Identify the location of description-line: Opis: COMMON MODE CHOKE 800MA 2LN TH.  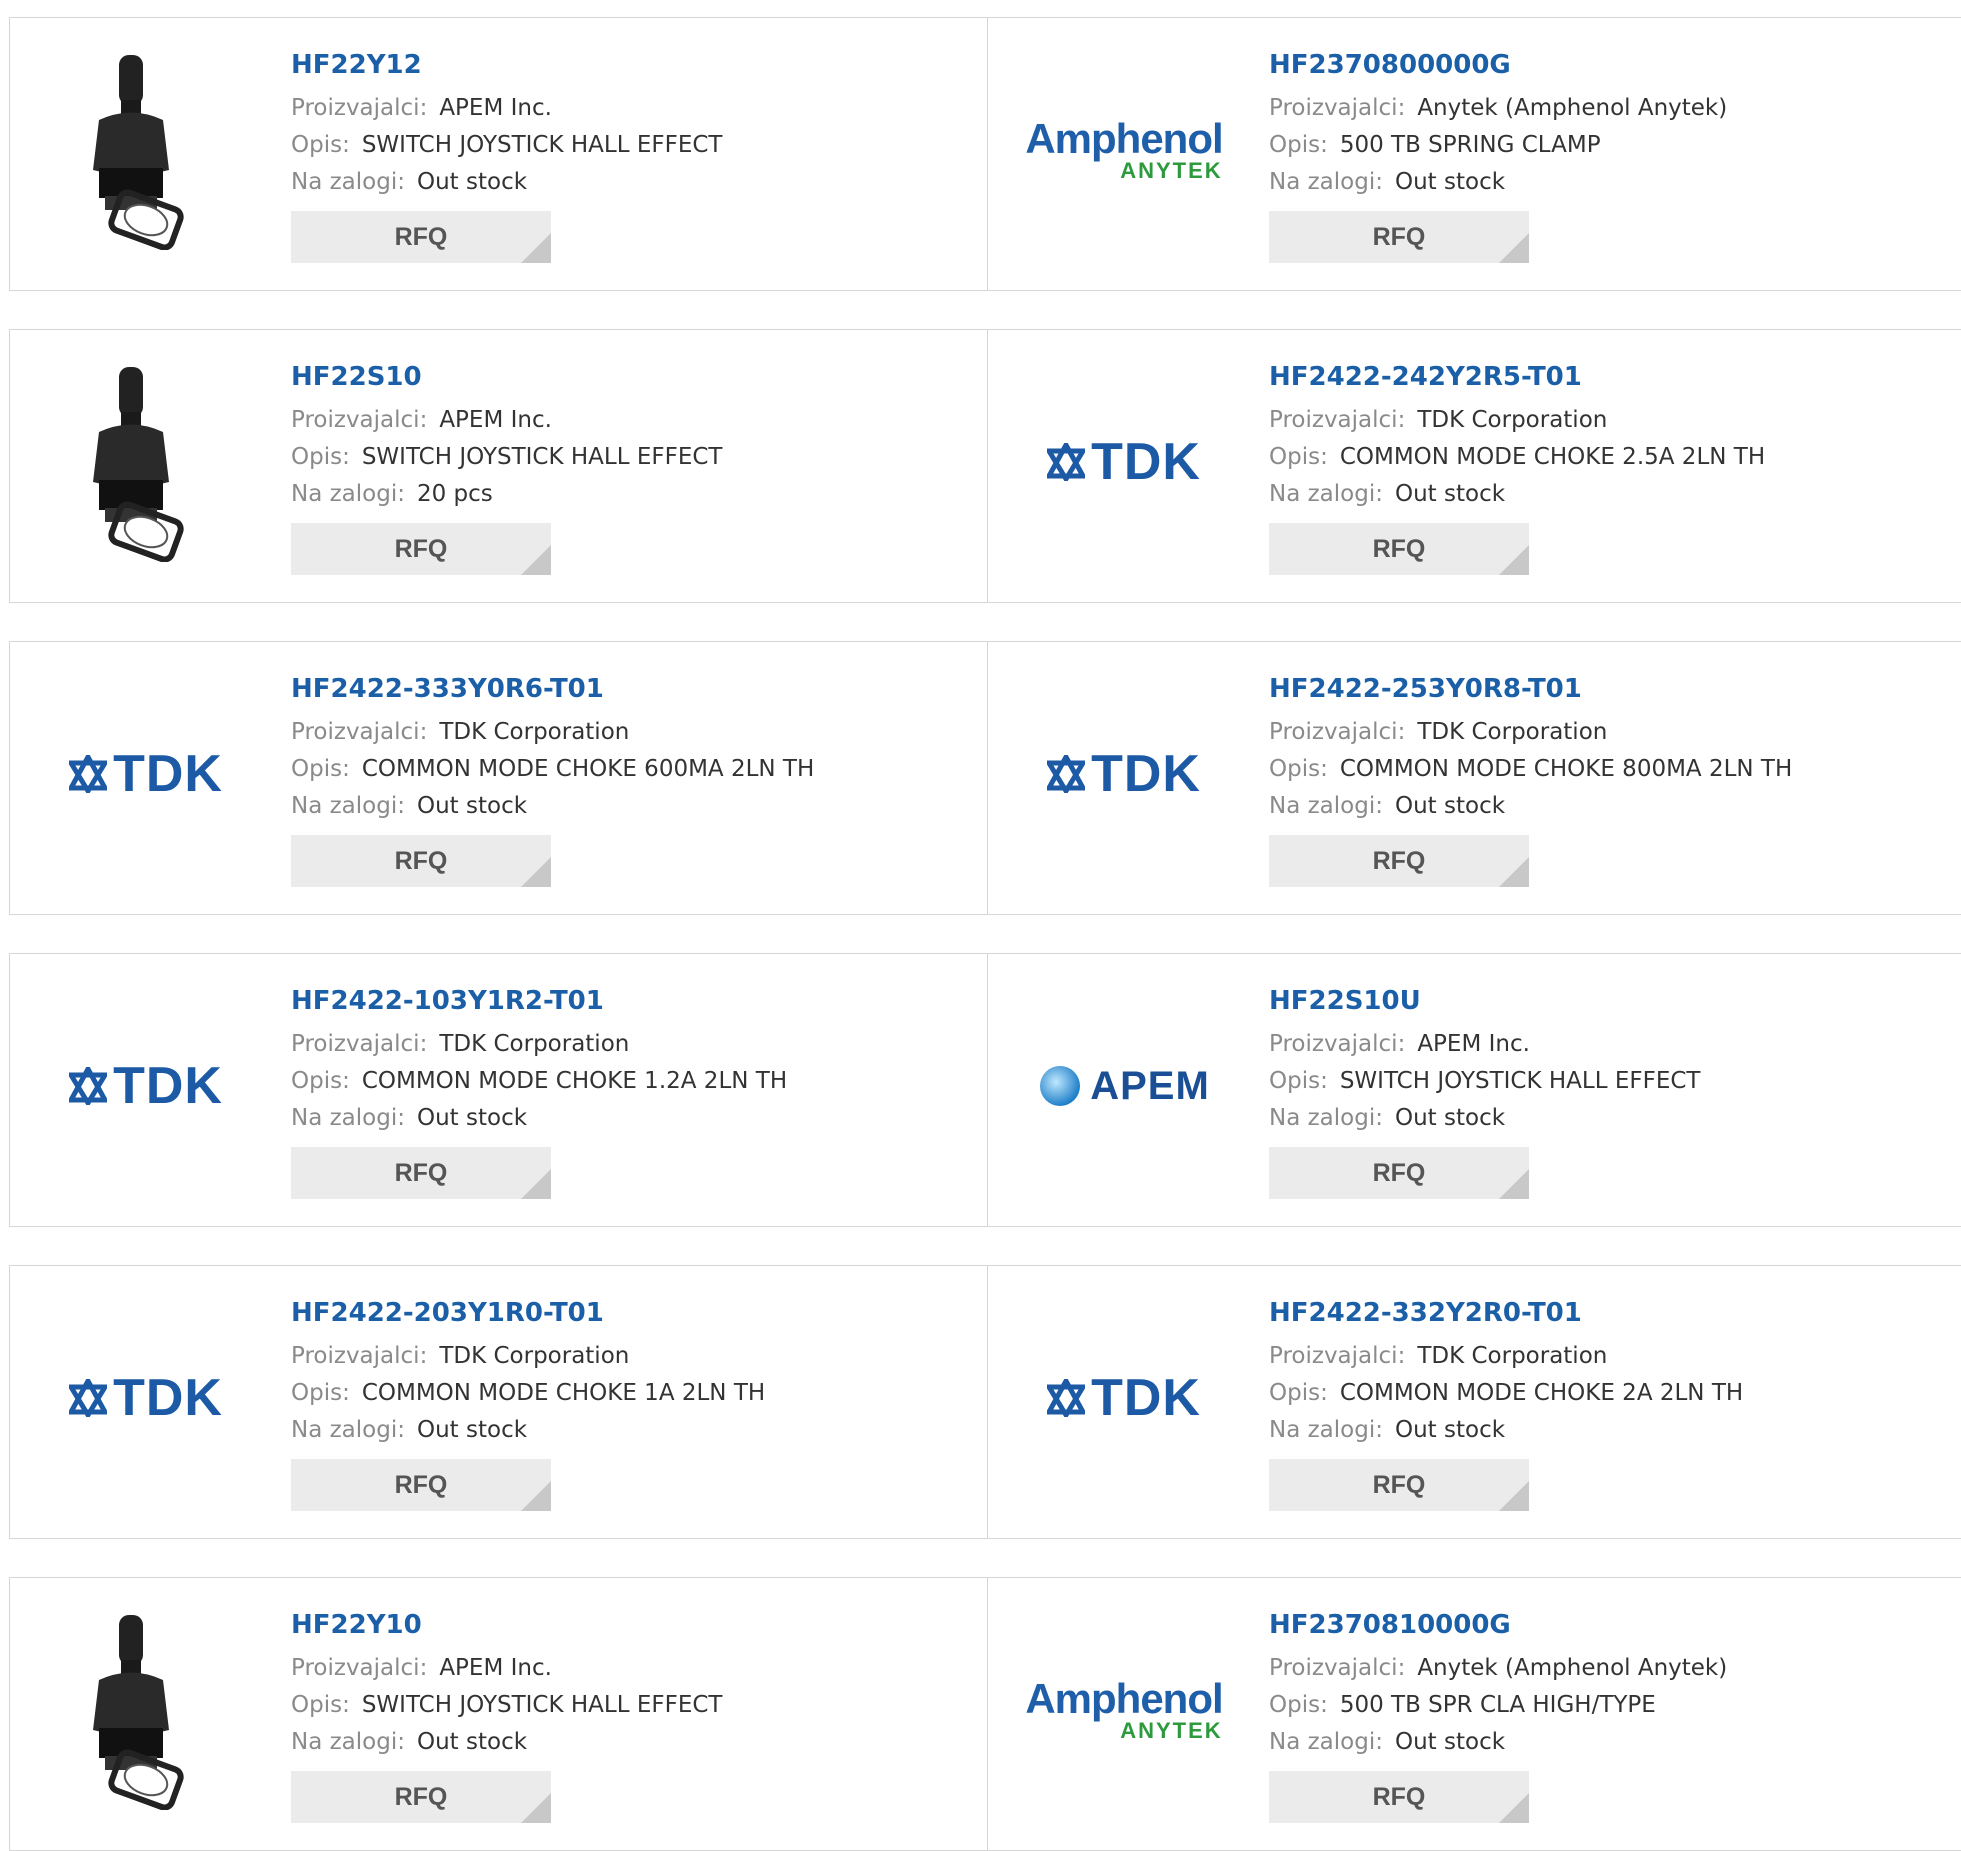
(1530, 769).